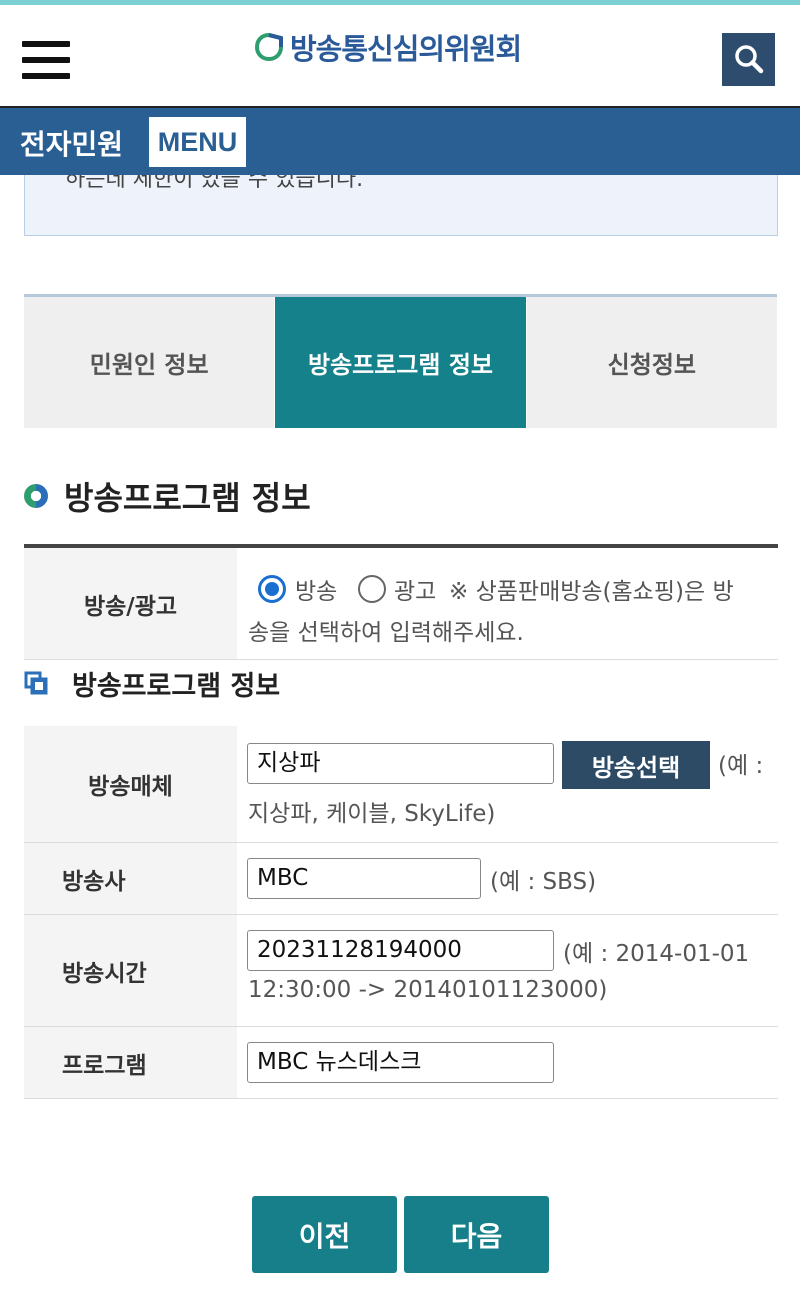 The height and width of the screenshot is (1290, 800). I want to click on section-title: 방송프로그램 정보, so click(187, 498).